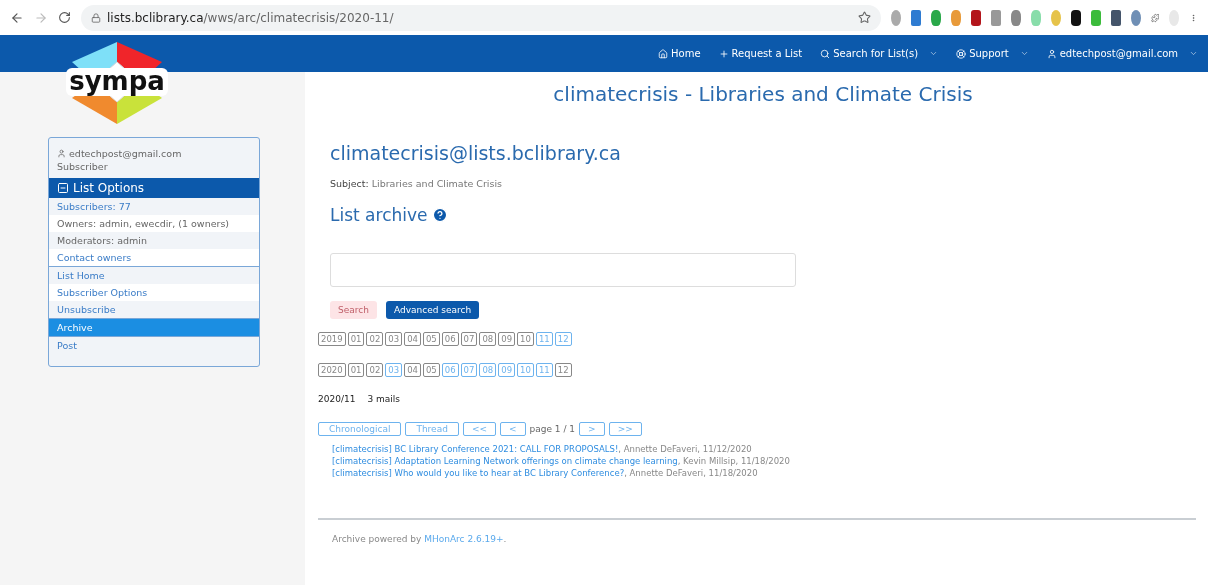  Describe the element at coordinates (552, 429) in the screenshot. I see `page-indicator: page 1 / 1` at that location.